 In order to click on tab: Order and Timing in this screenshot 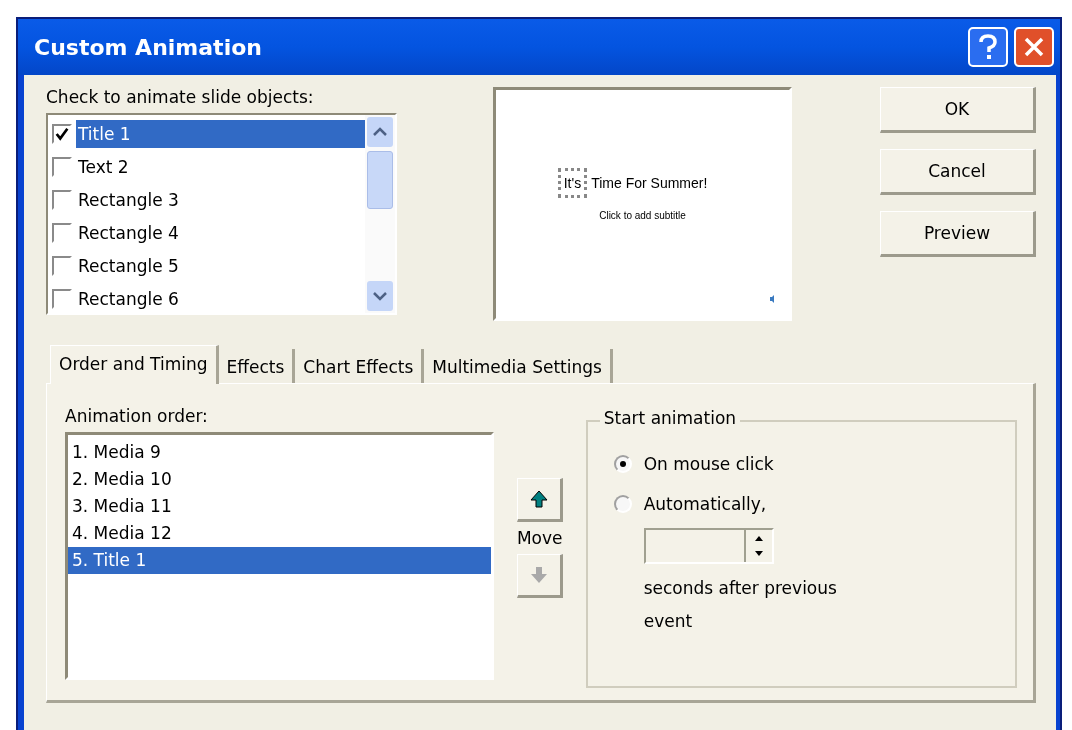, I will do `click(134, 364)`.